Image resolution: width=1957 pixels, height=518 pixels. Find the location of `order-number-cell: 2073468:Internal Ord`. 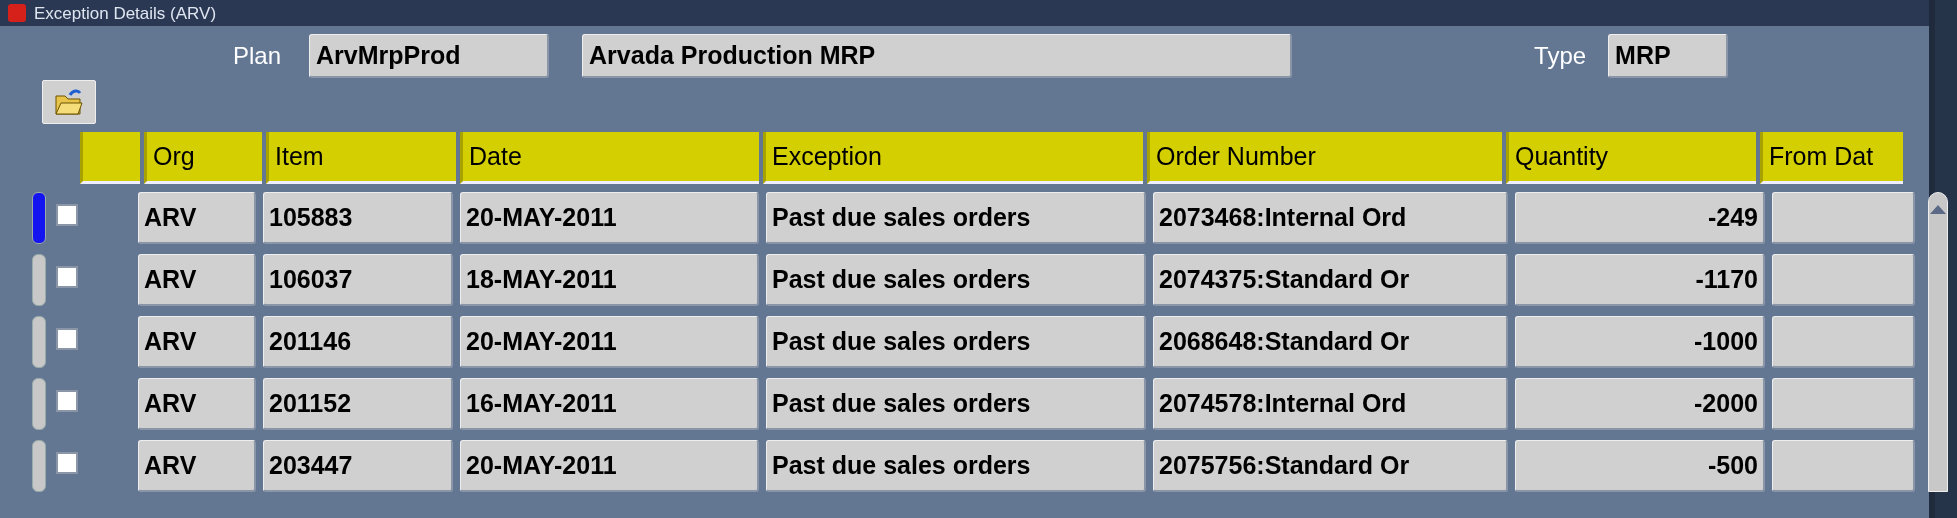

order-number-cell: 2073468:Internal Ord is located at coordinates (1330, 218).